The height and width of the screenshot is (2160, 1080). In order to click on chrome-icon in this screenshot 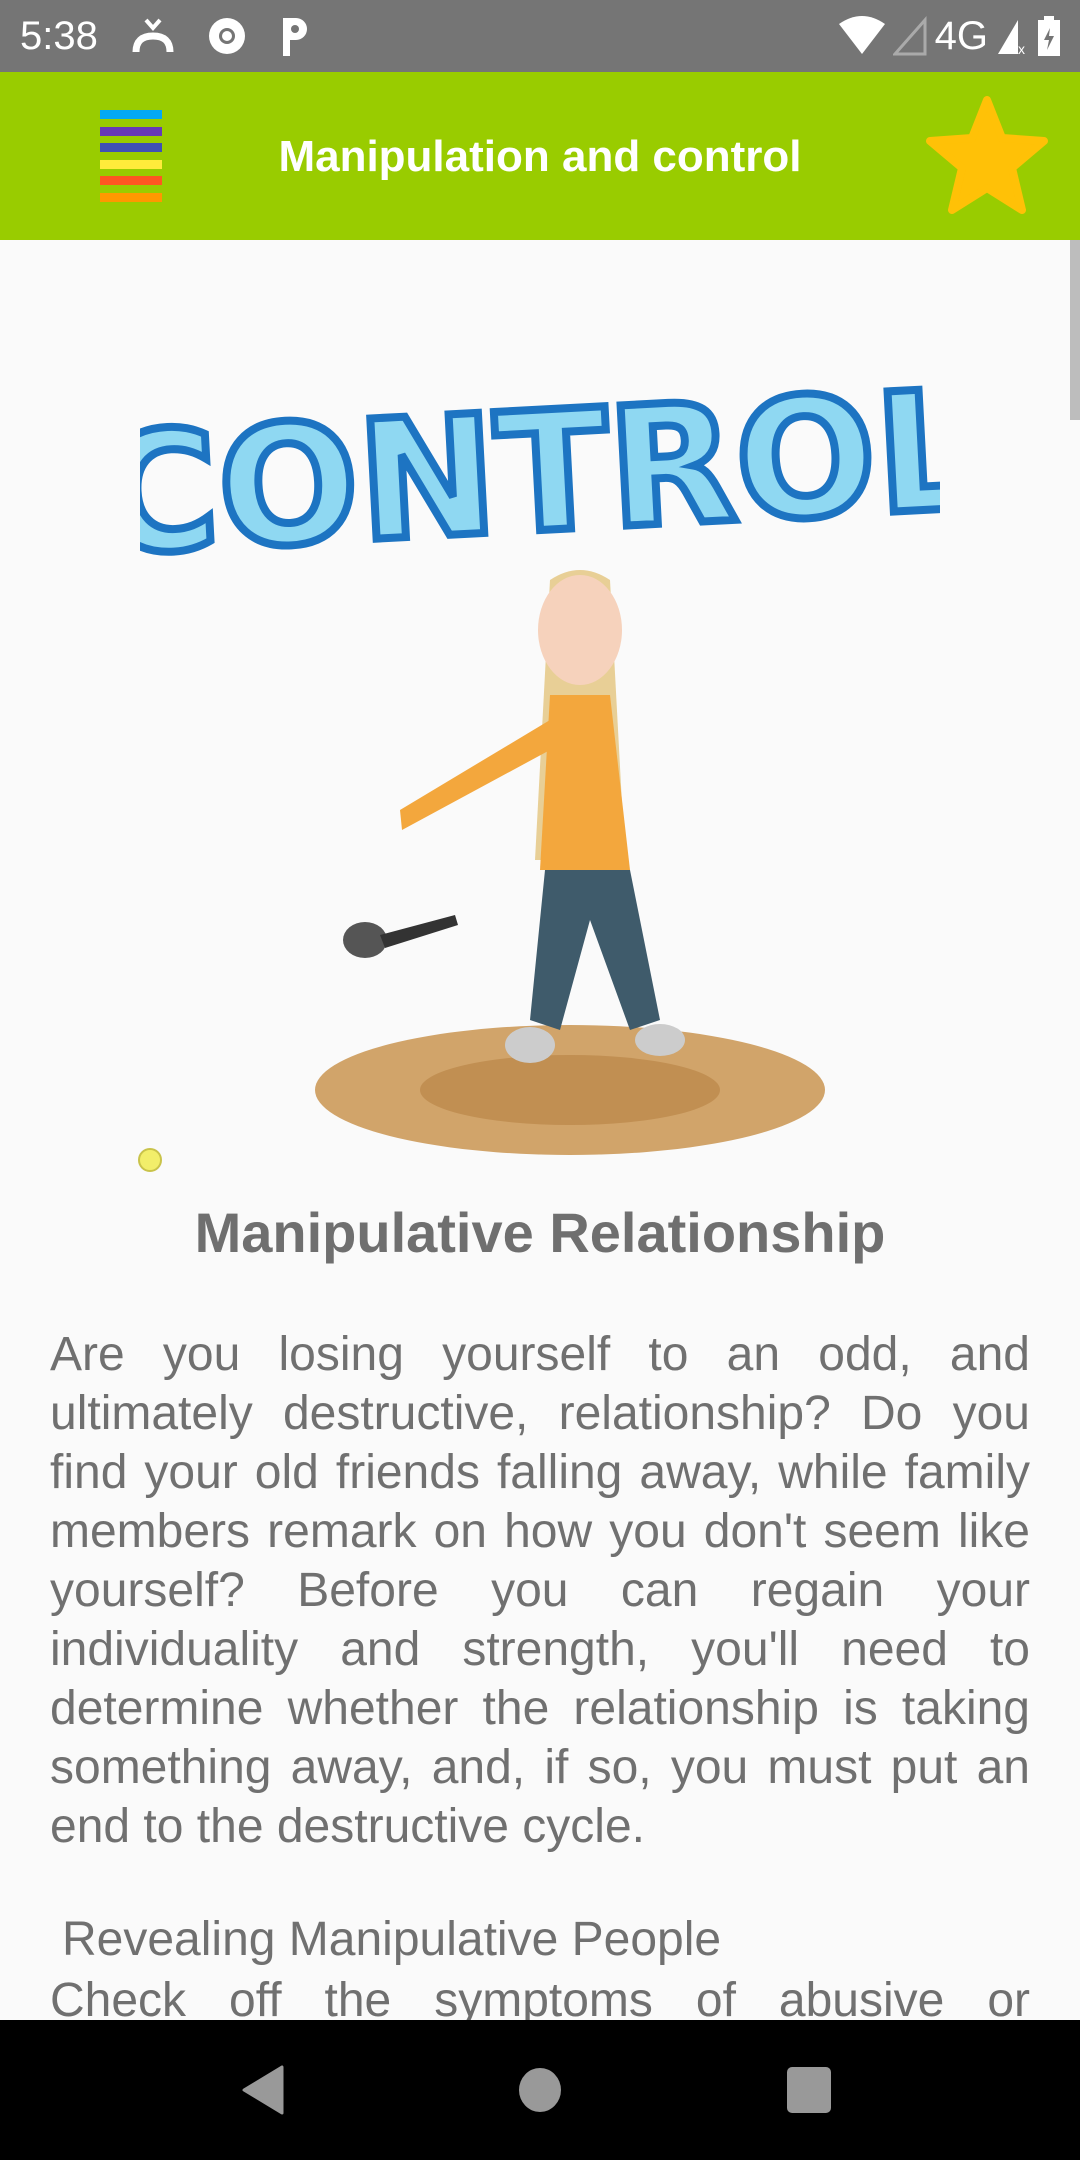, I will do `click(226, 36)`.